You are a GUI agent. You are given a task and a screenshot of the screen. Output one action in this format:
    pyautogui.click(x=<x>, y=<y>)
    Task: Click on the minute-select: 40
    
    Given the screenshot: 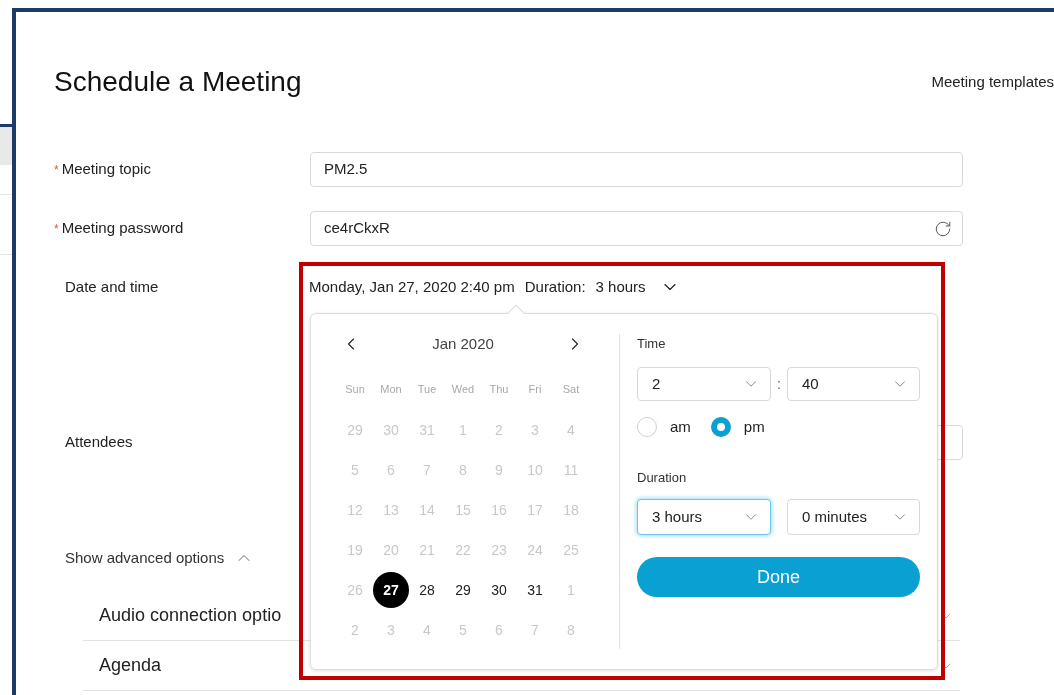 What is the action you would take?
    pyautogui.click(x=853, y=384)
    